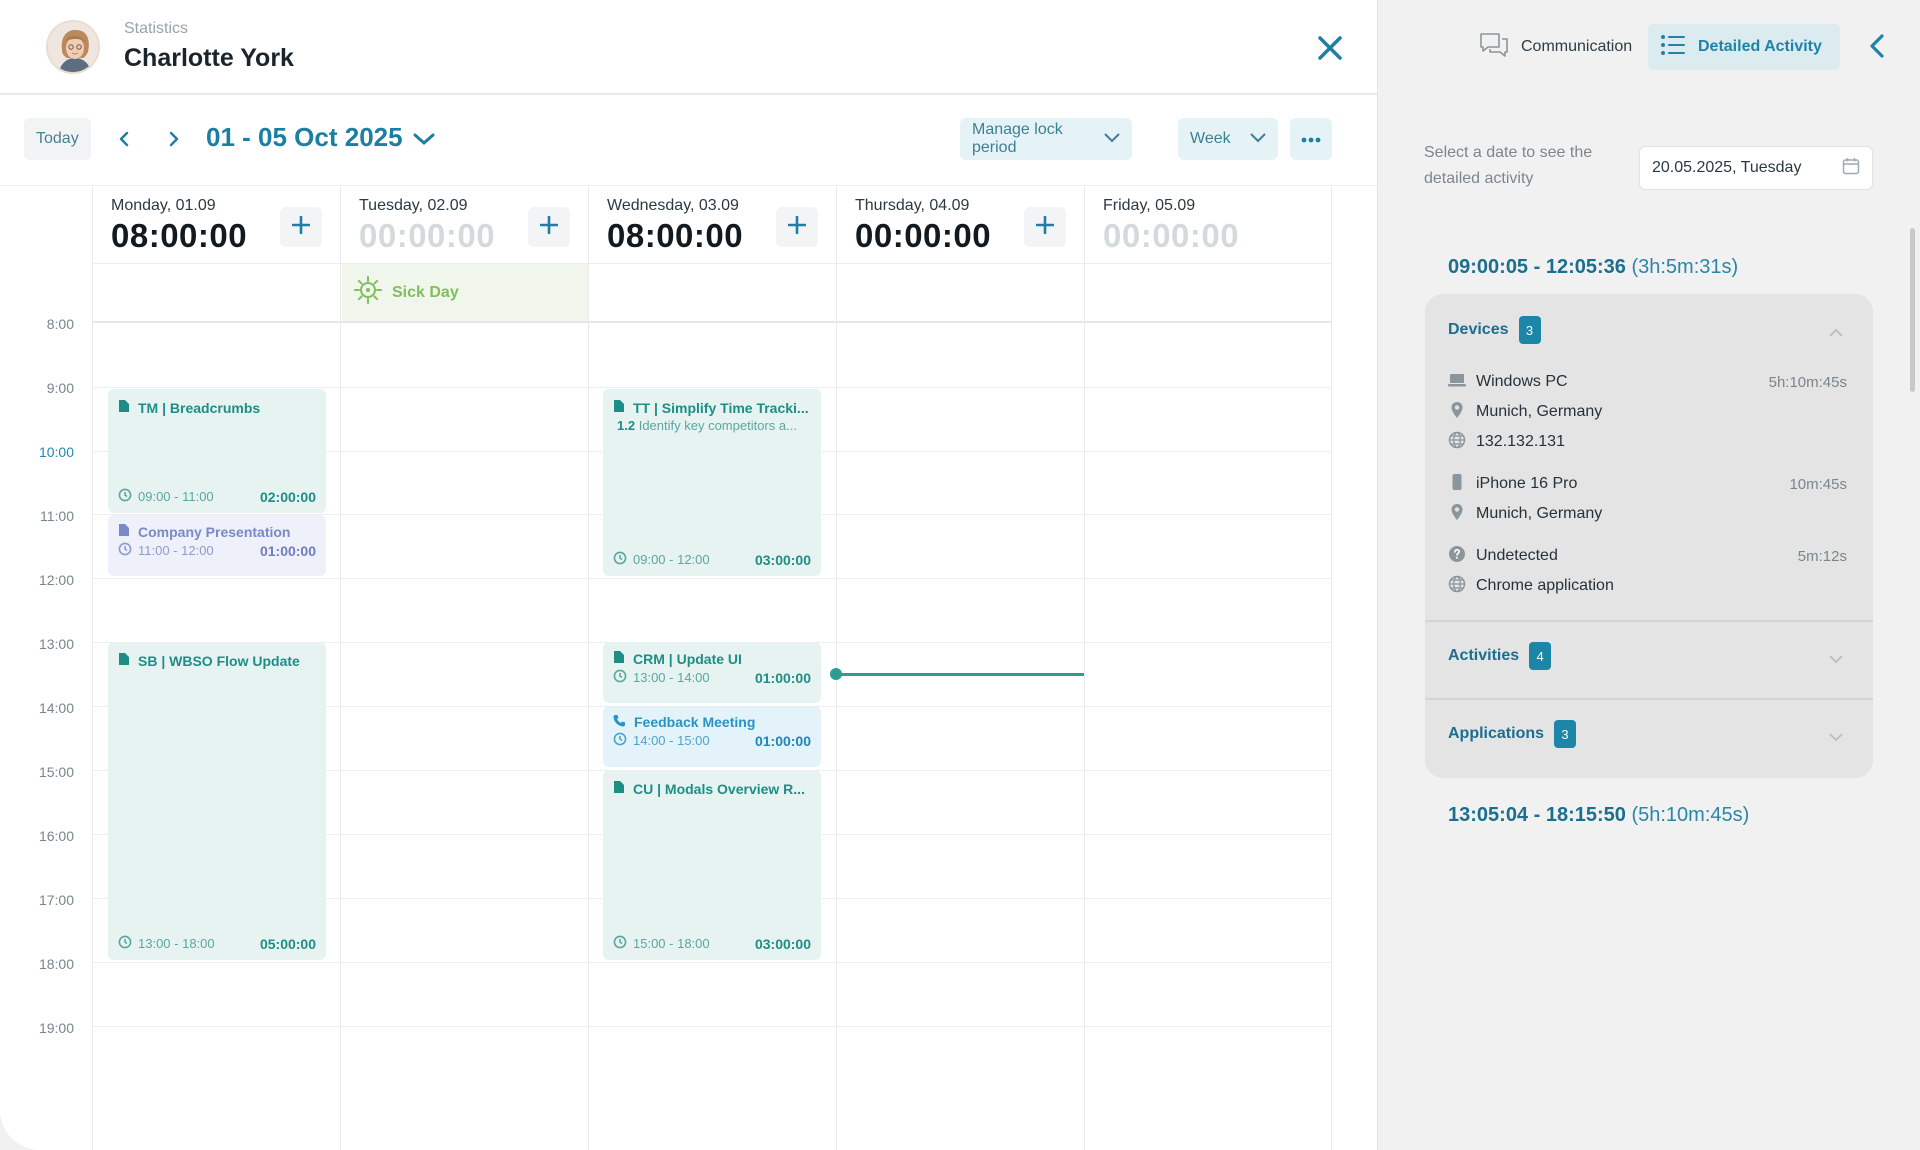 The height and width of the screenshot is (1150, 1920). Describe the element at coordinates (1512, 734) in the screenshot. I see `applications-section-header: Applications 3` at that location.